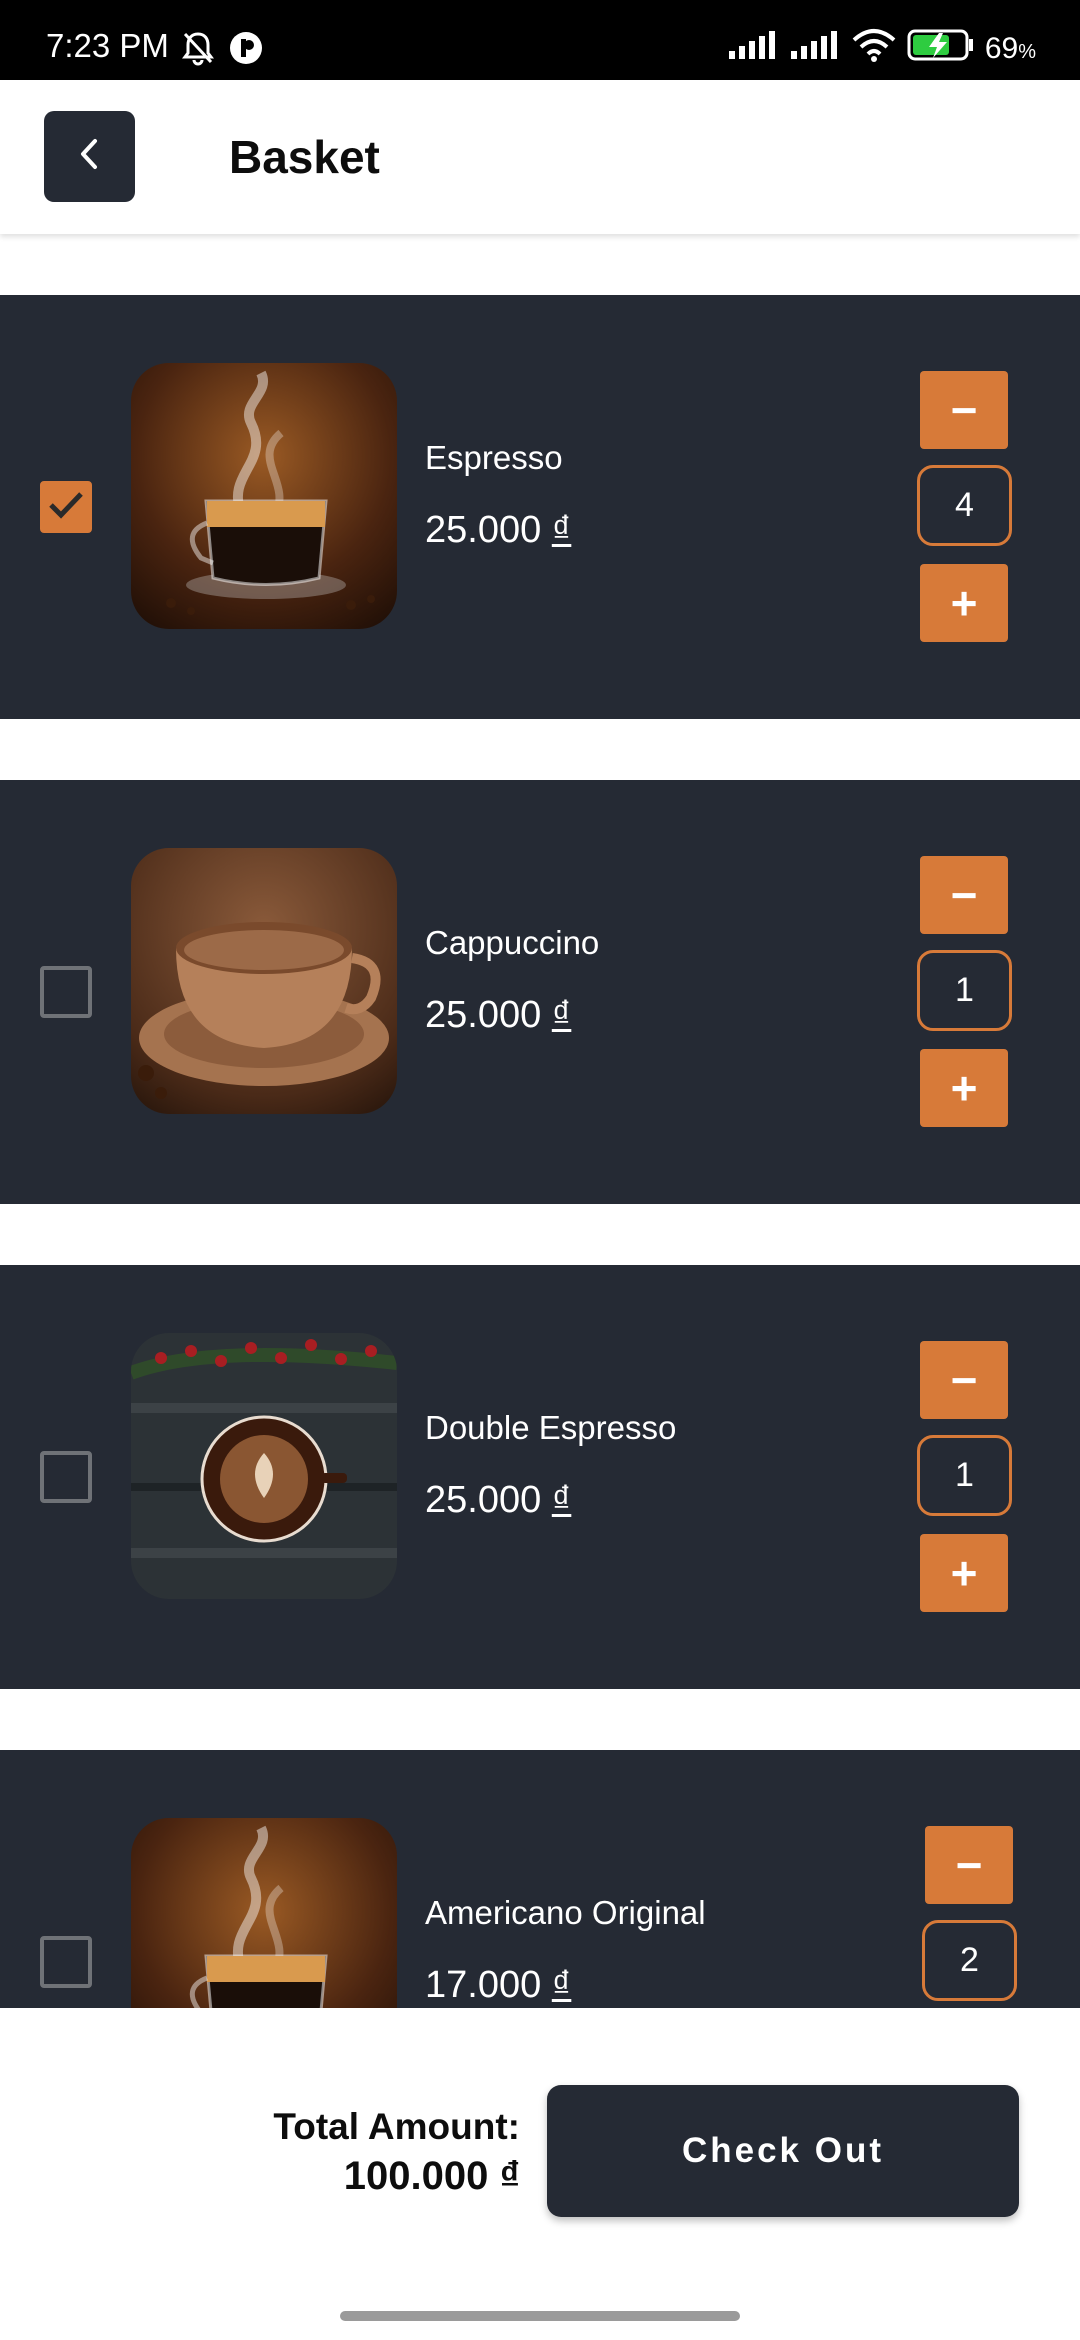  Describe the element at coordinates (498, 1985) in the screenshot. I see `item-price: 17.000 ₫` at that location.